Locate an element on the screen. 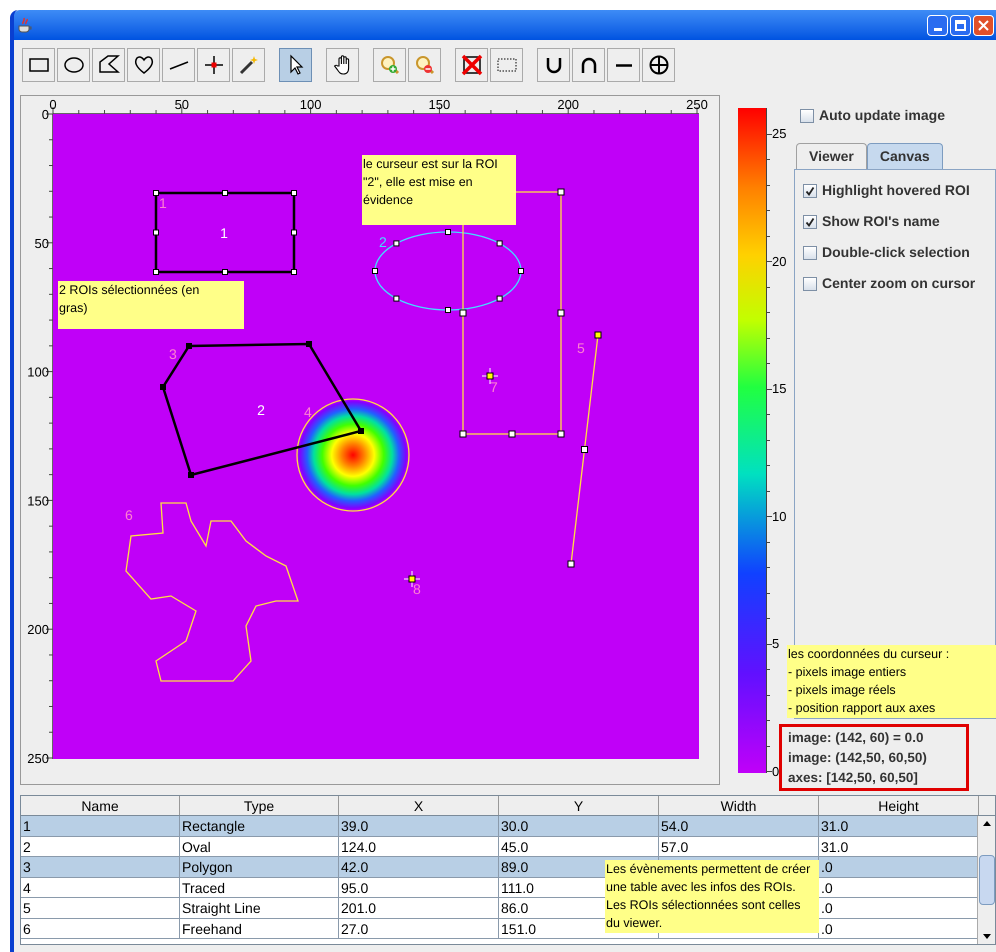  table-cell: 57.0 is located at coordinates (674, 846).